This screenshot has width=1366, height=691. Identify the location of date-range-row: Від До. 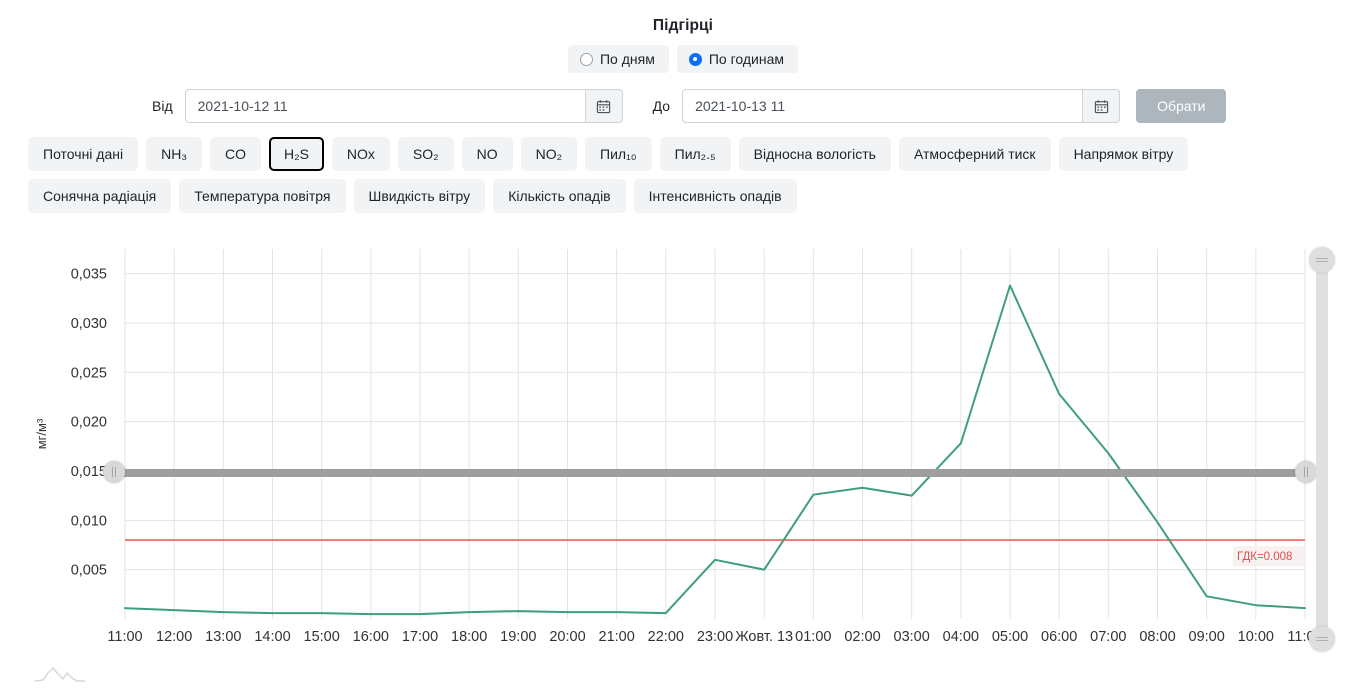
(683, 106).